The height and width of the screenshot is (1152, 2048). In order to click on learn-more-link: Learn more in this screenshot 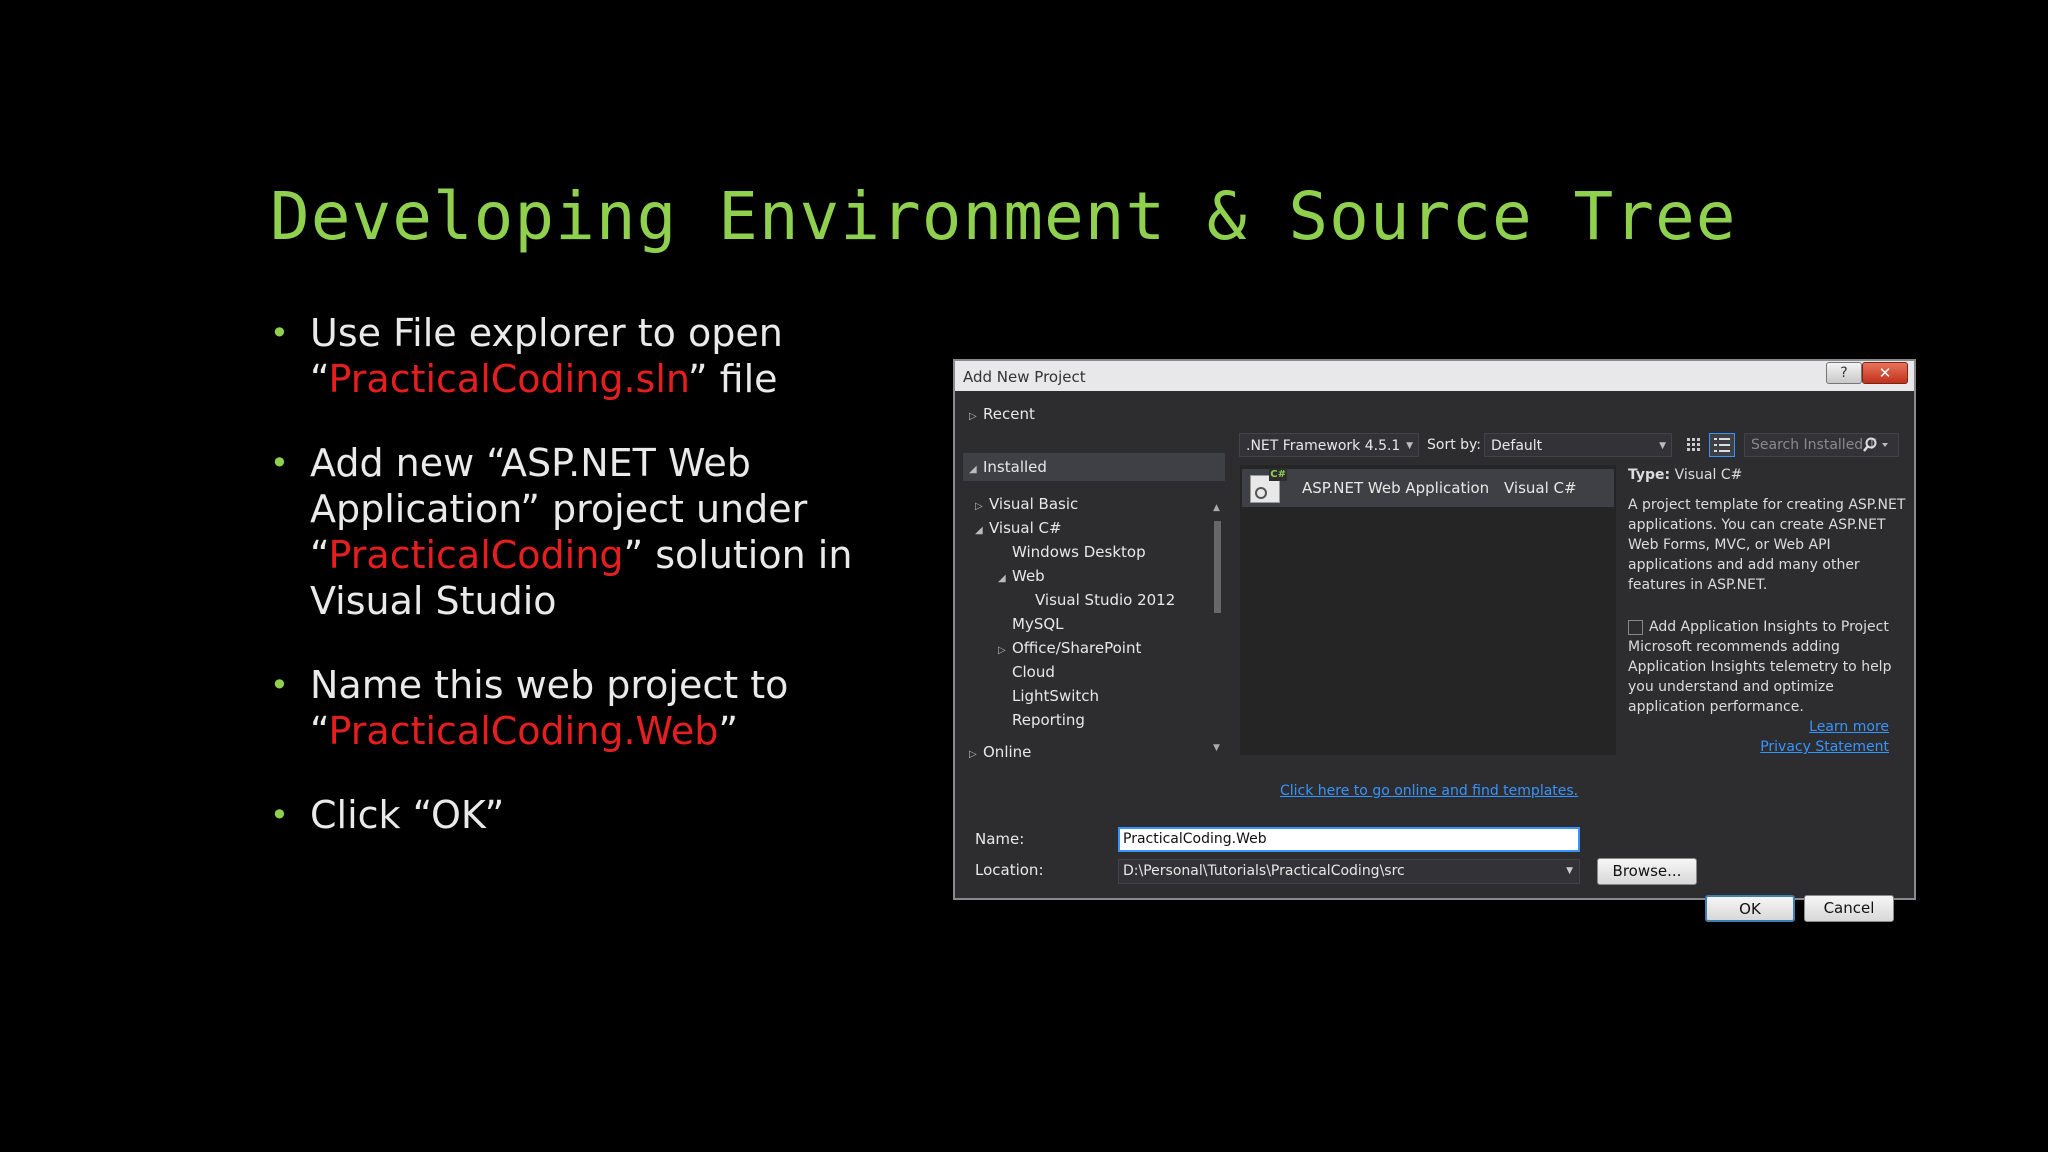, I will do `click(1849, 727)`.